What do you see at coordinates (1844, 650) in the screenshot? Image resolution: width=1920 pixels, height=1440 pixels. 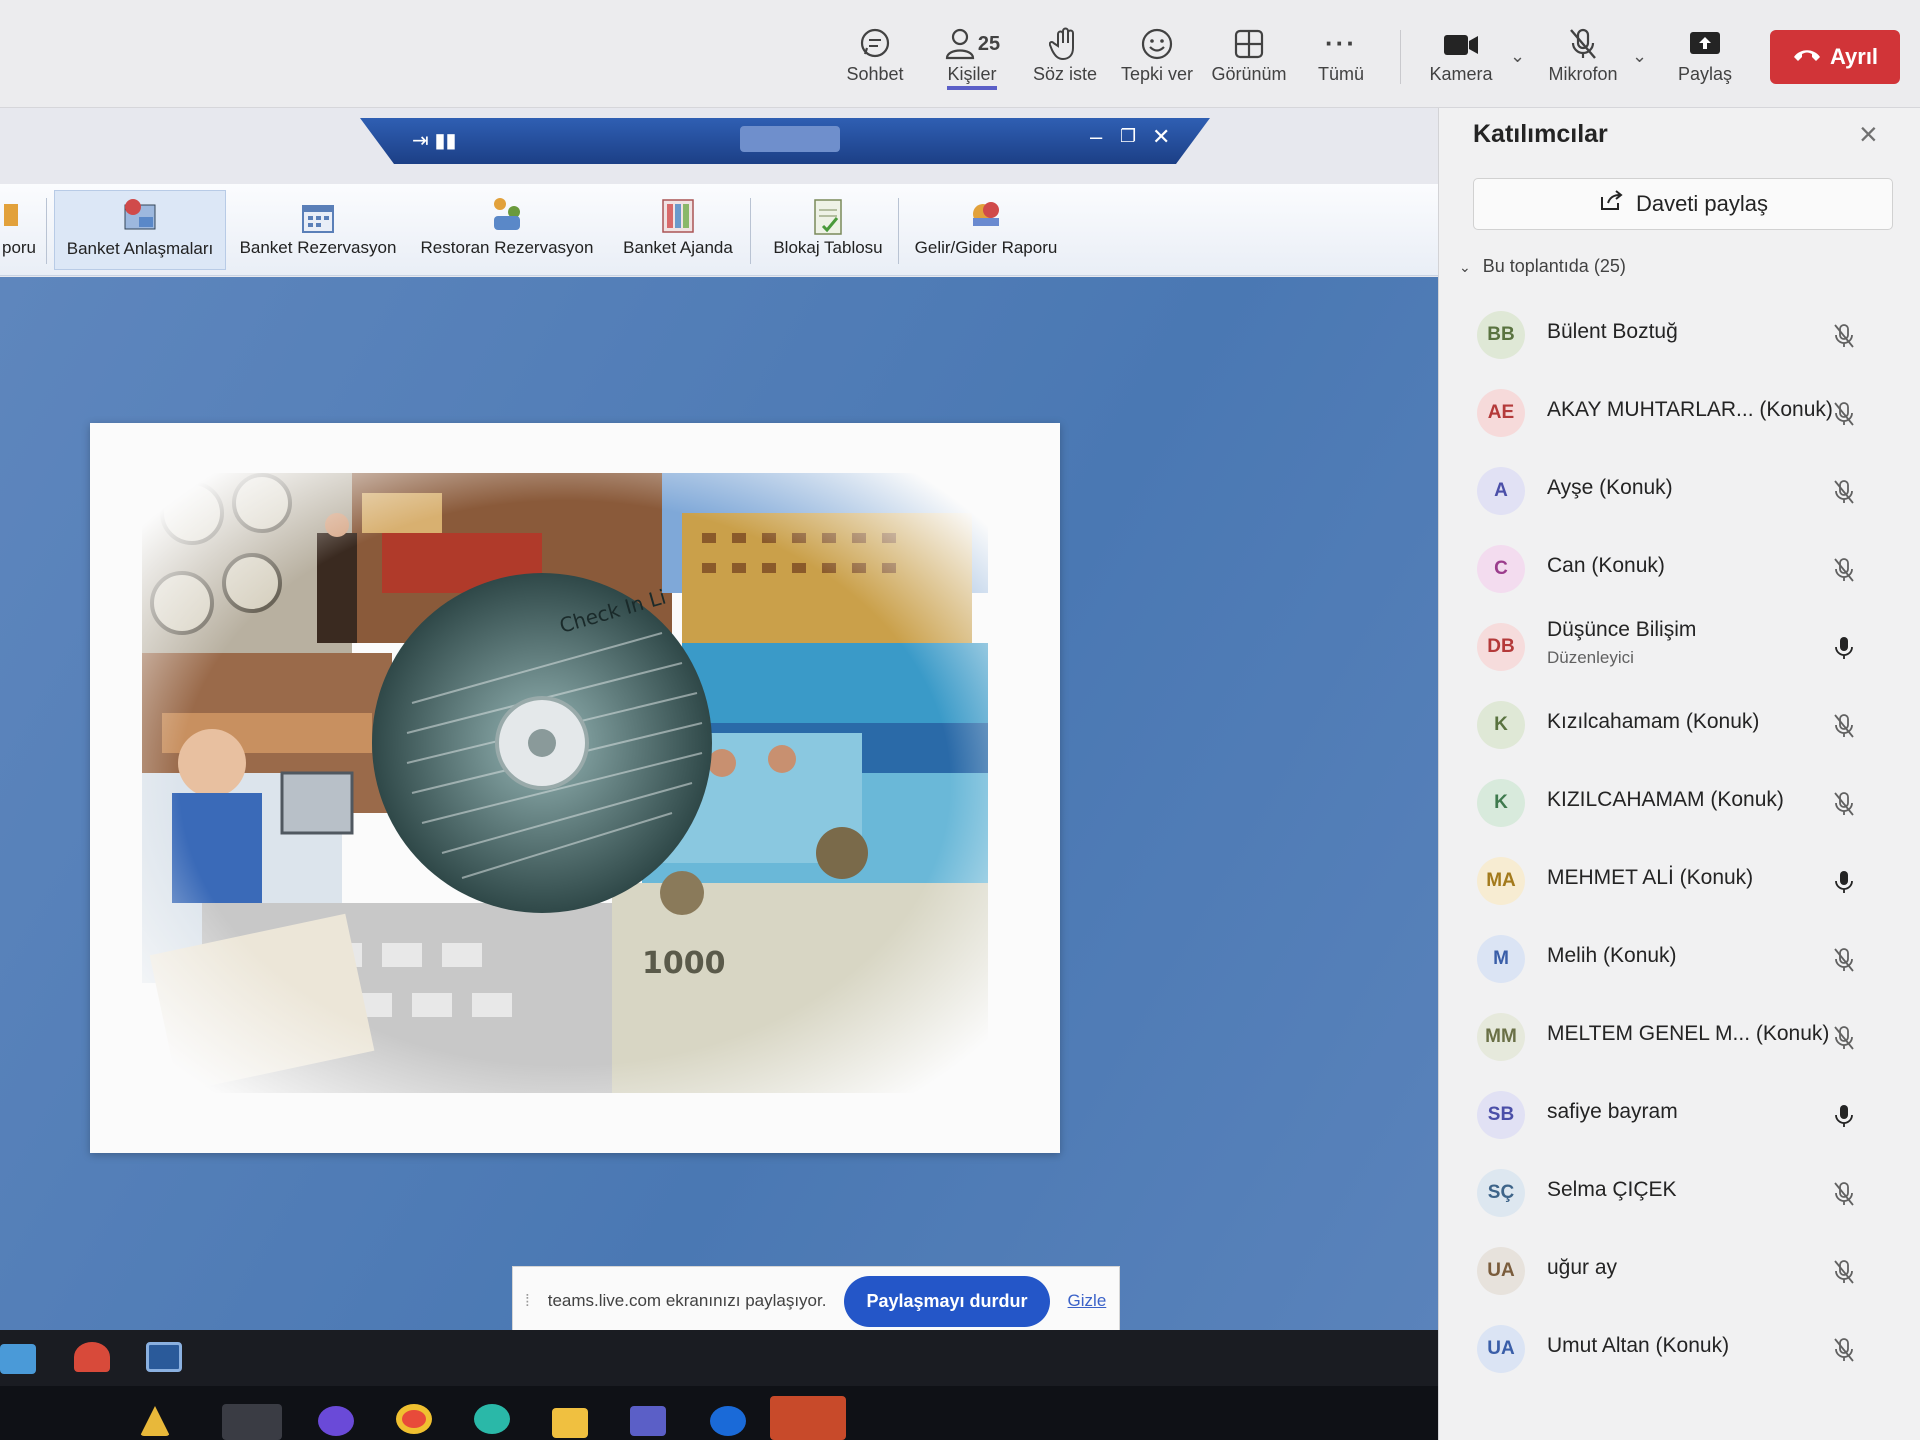 I see `microphone-icon` at bounding box center [1844, 650].